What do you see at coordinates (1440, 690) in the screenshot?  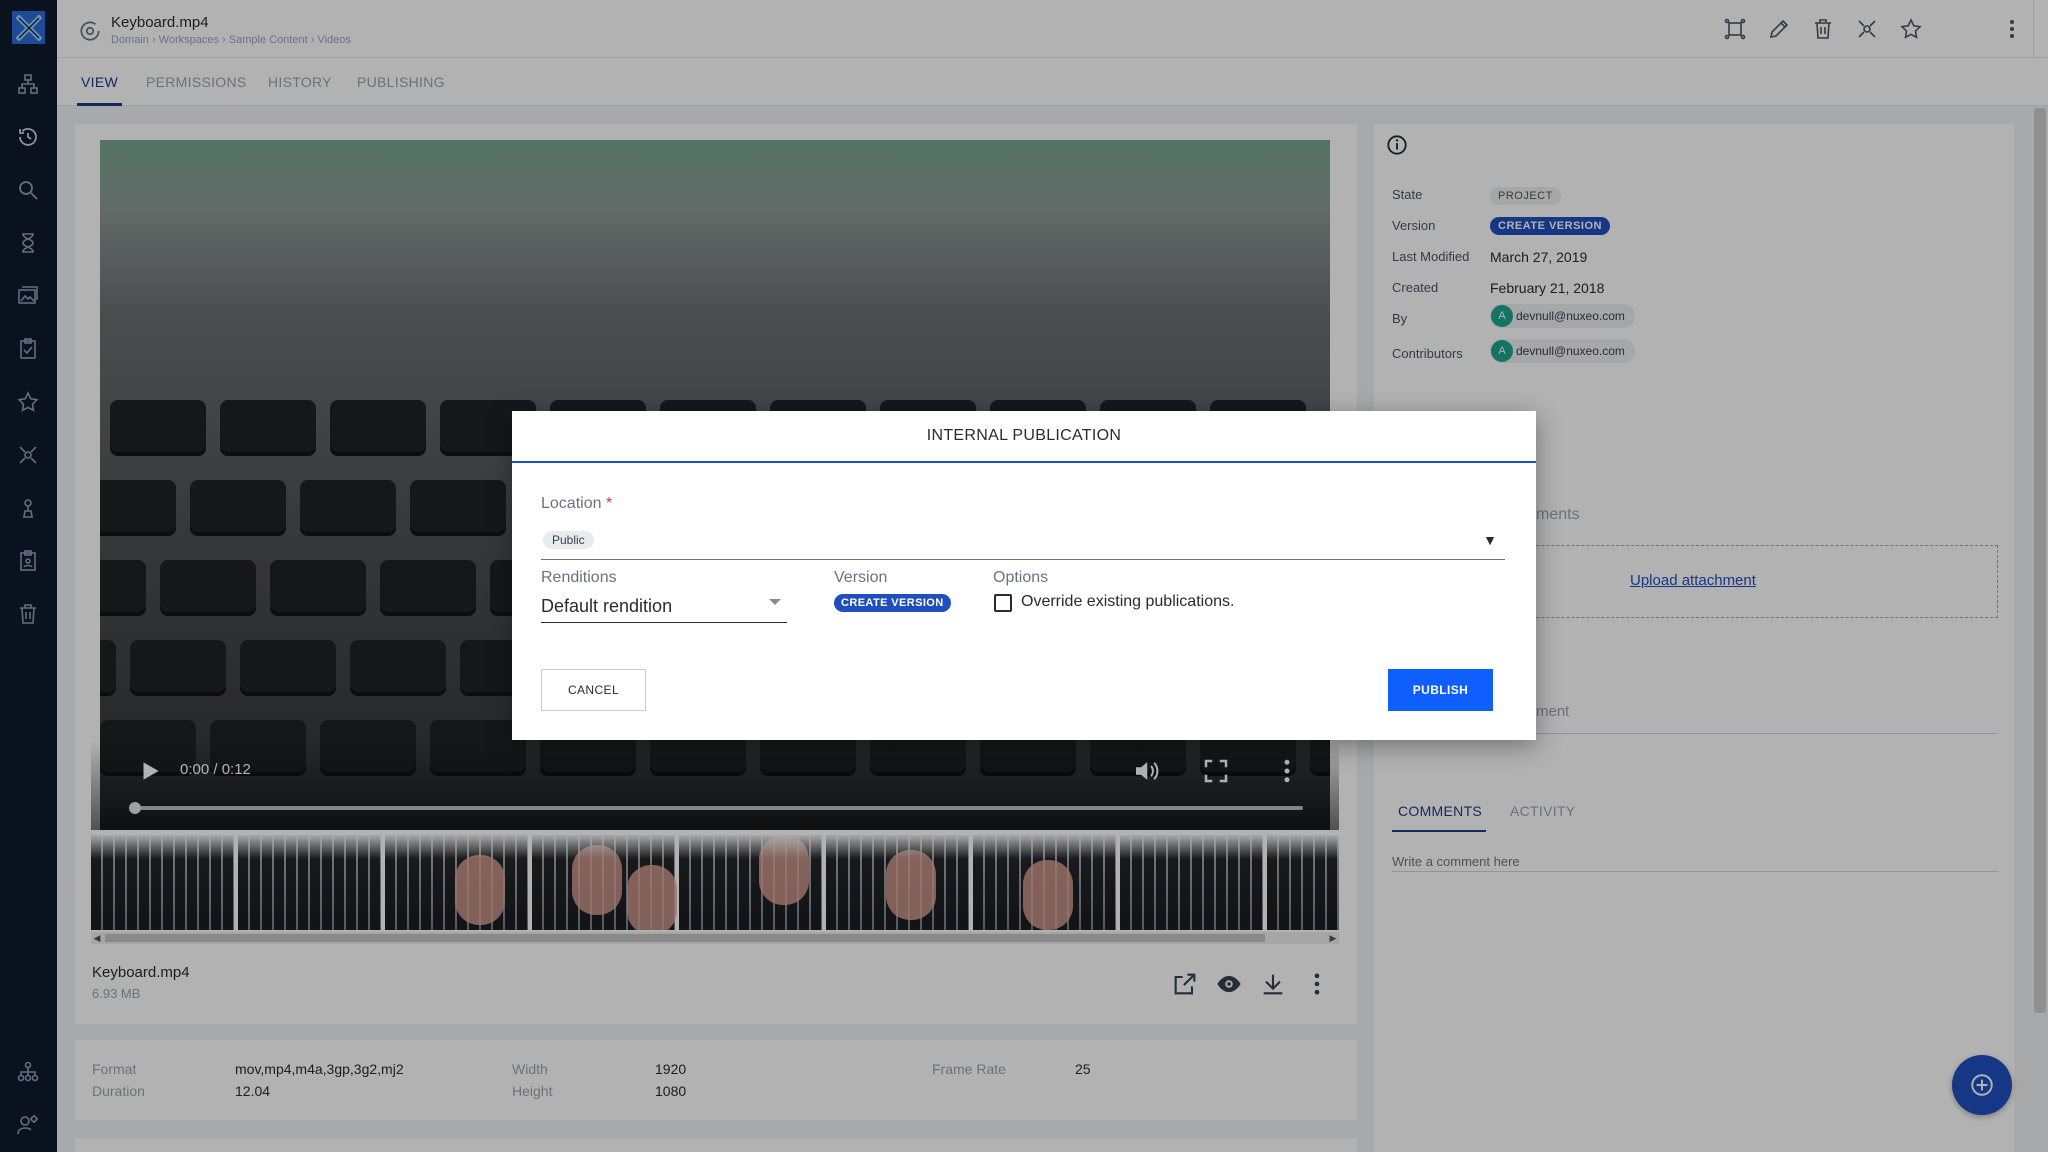 I see `publish-button: PUBLISH` at bounding box center [1440, 690].